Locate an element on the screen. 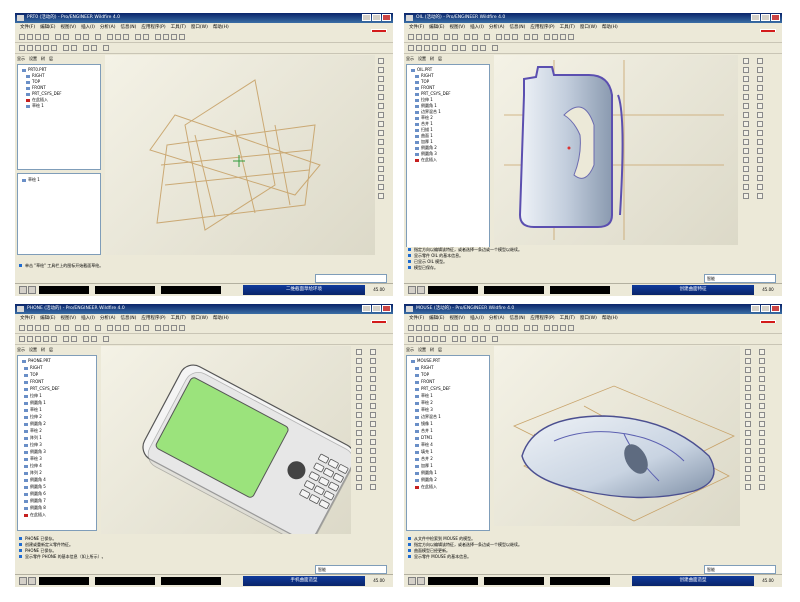  tab-display: 显示 is located at coordinates (410, 58).